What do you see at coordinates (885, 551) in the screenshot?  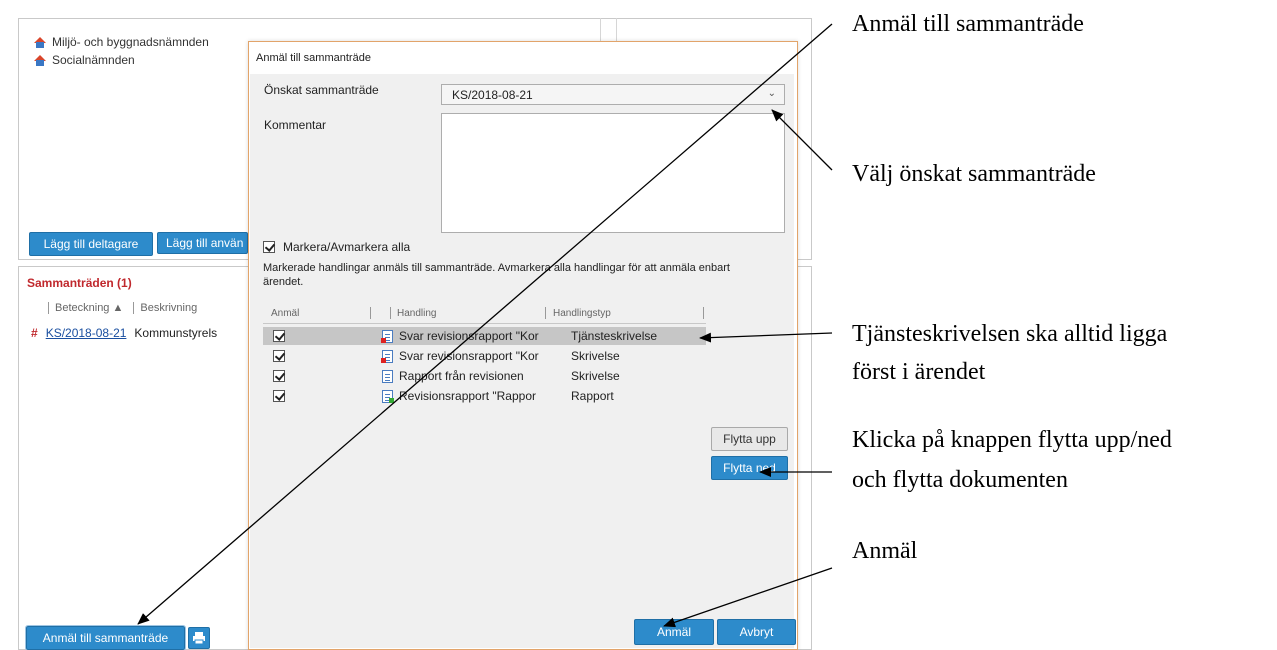 I see `annotation-submit: Anmäl` at bounding box center [885, 551].